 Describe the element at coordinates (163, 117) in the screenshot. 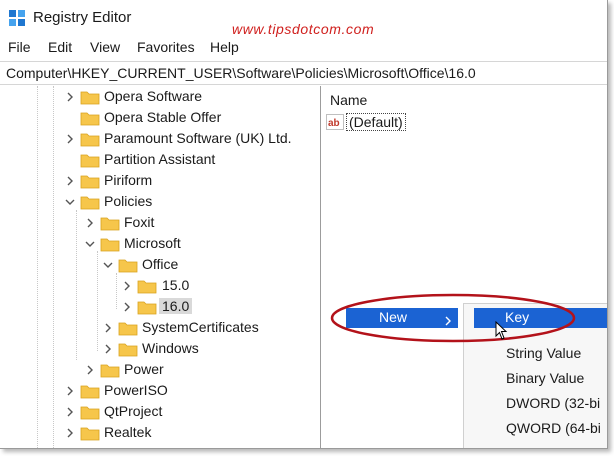

I see `tree-node-label: Opera Stable Offer` at that location.